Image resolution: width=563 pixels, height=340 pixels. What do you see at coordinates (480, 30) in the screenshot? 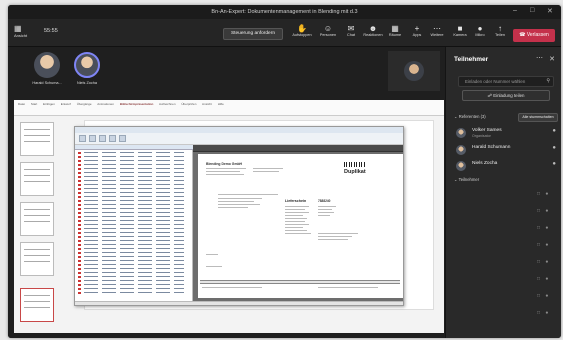
I see `mic-button: ● Mikro` at bounding box center [480, 30].